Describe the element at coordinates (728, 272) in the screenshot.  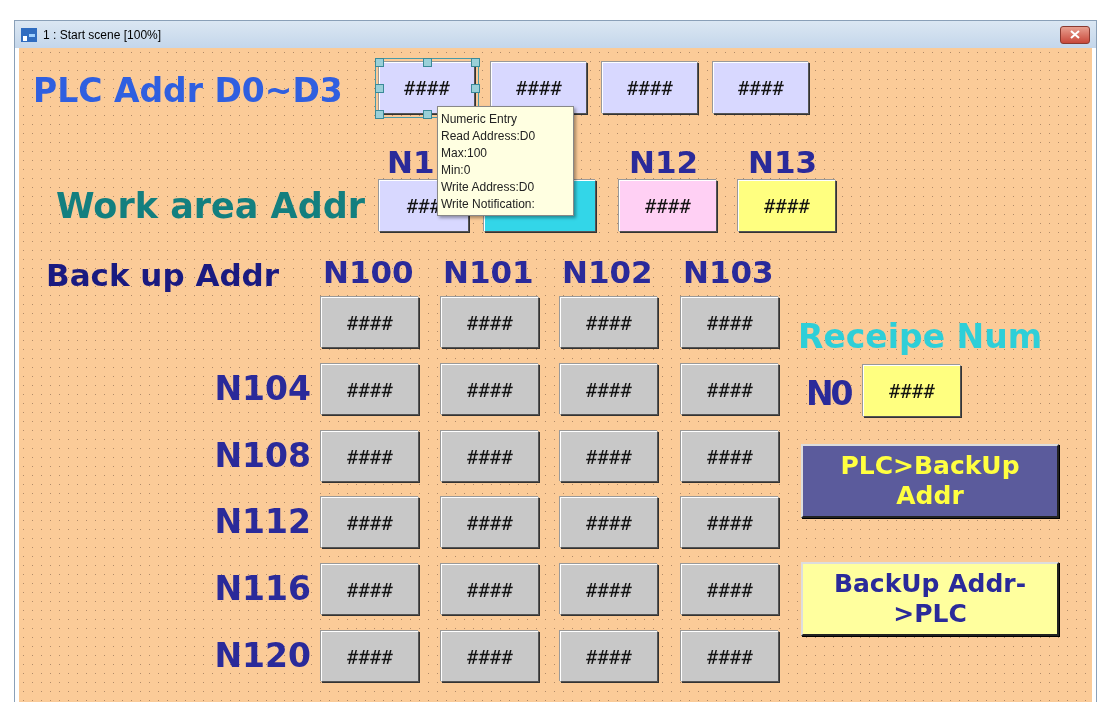
I see `column-header: N103` at that location.